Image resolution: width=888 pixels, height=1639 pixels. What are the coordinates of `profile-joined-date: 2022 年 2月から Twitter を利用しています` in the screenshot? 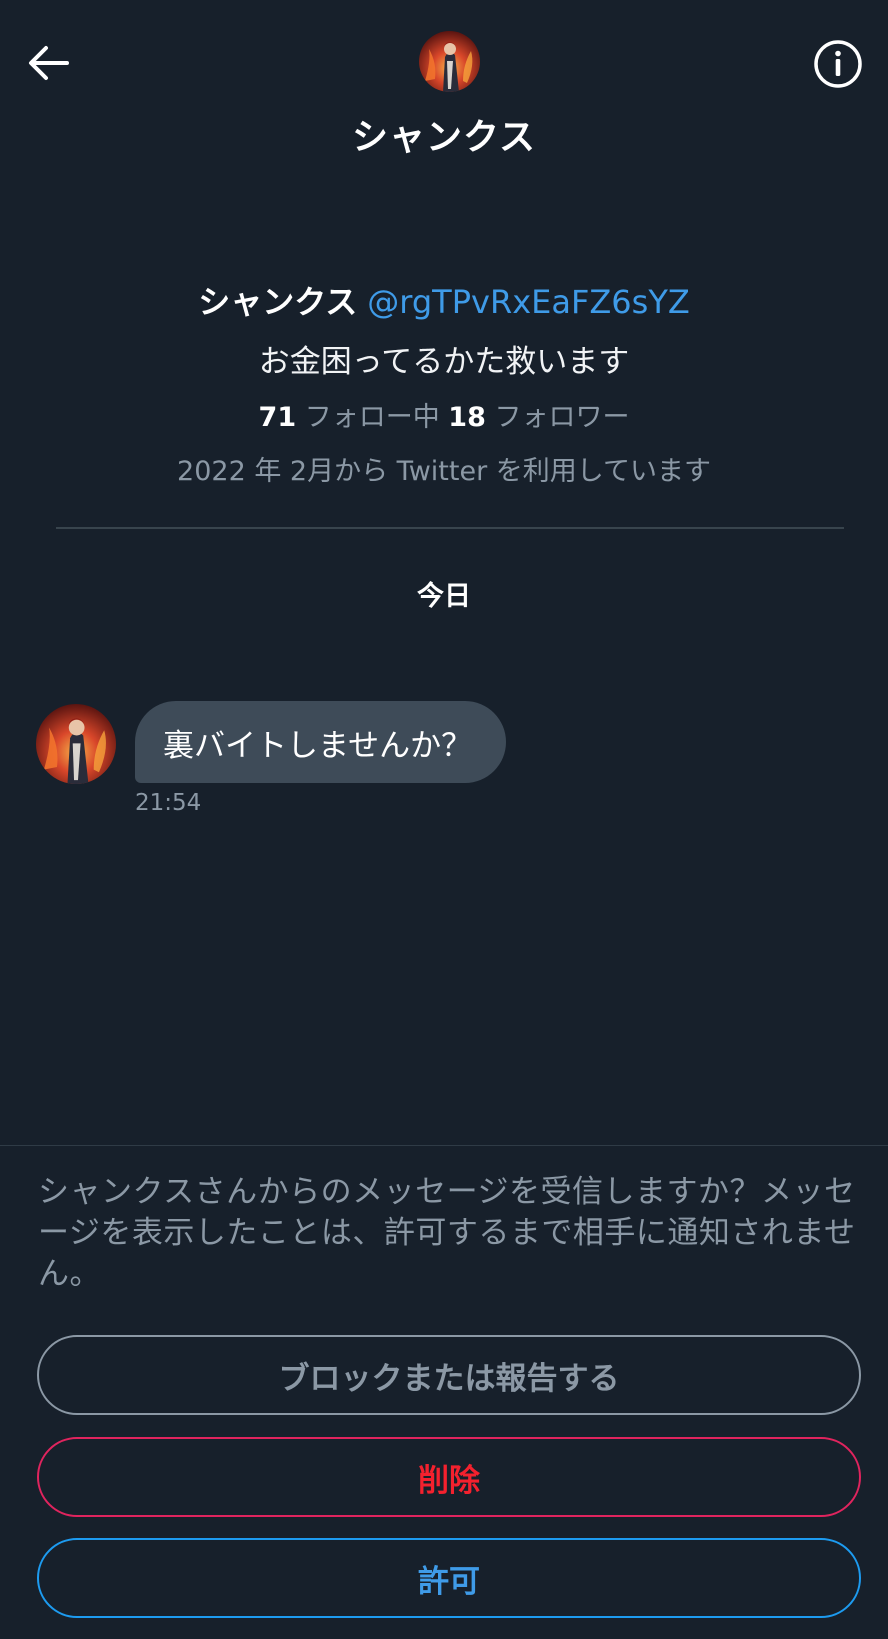 It's located at (444, 471).